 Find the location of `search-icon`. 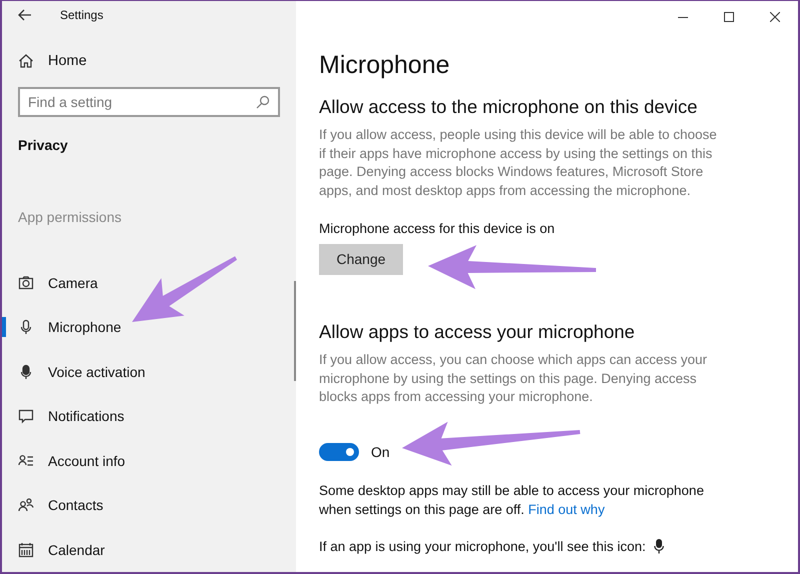

search-icon is located at coordinates (263, 101).